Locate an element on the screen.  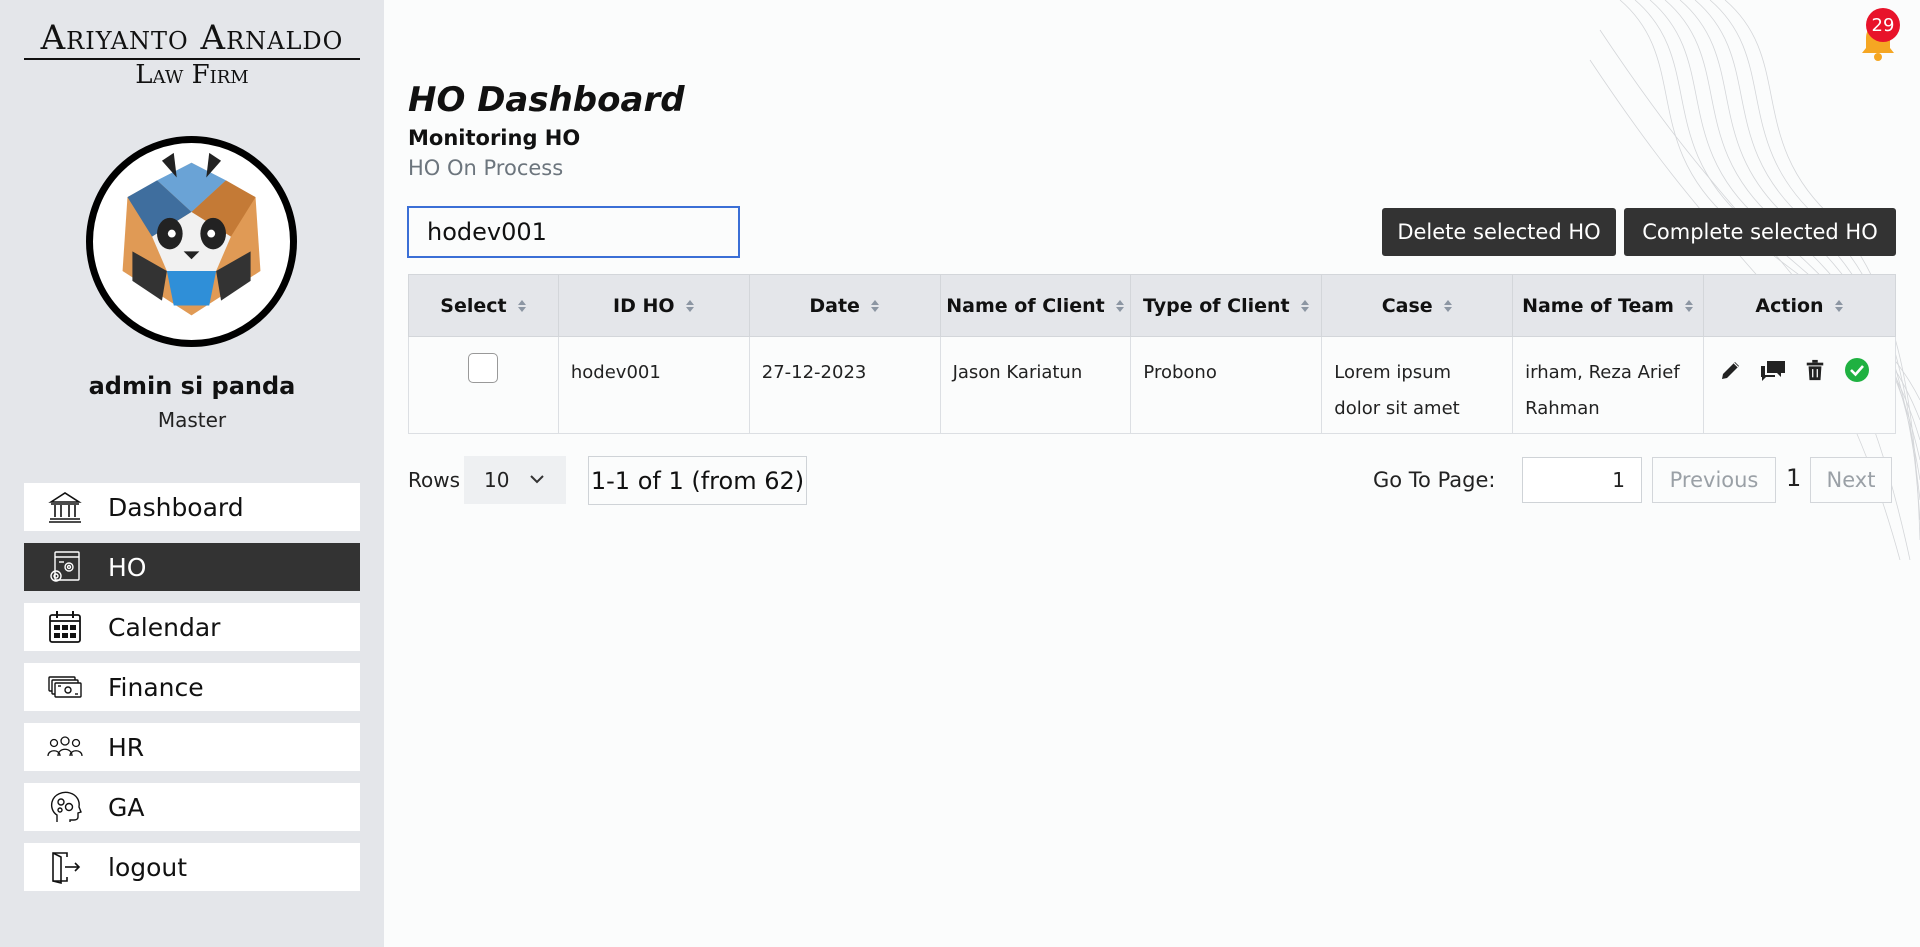
sidebar-item-finance: Finance is located at coordinates (192, 687).